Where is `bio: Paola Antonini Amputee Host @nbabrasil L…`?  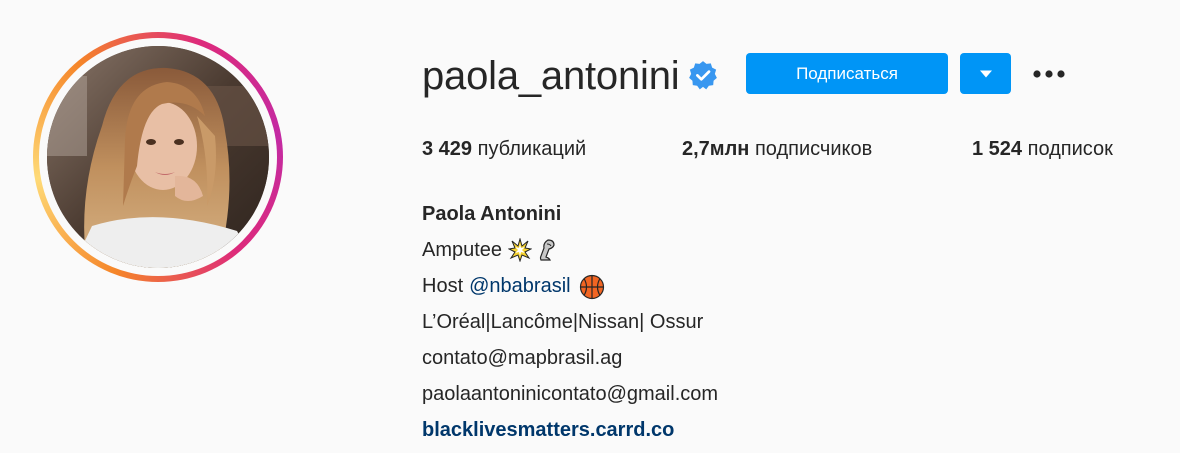 bio: Paola Antonini Amputee Host @nbabrasil L… is located at coordinates (570, 322).